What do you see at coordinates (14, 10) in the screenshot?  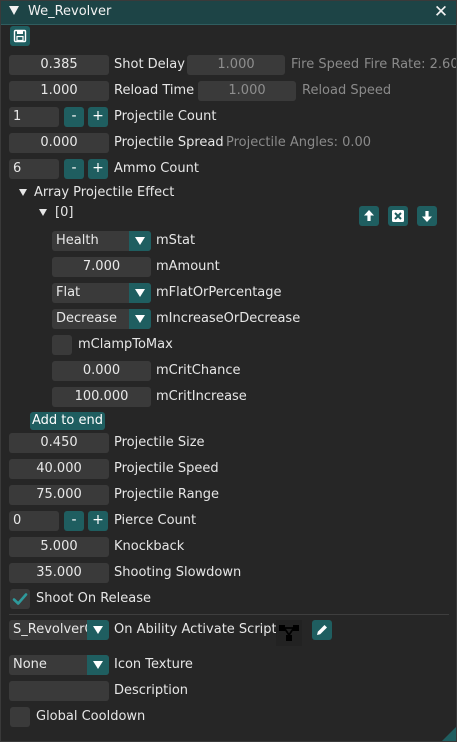 I see `collapse-arrow-icon` at bounding box center [14, 10].